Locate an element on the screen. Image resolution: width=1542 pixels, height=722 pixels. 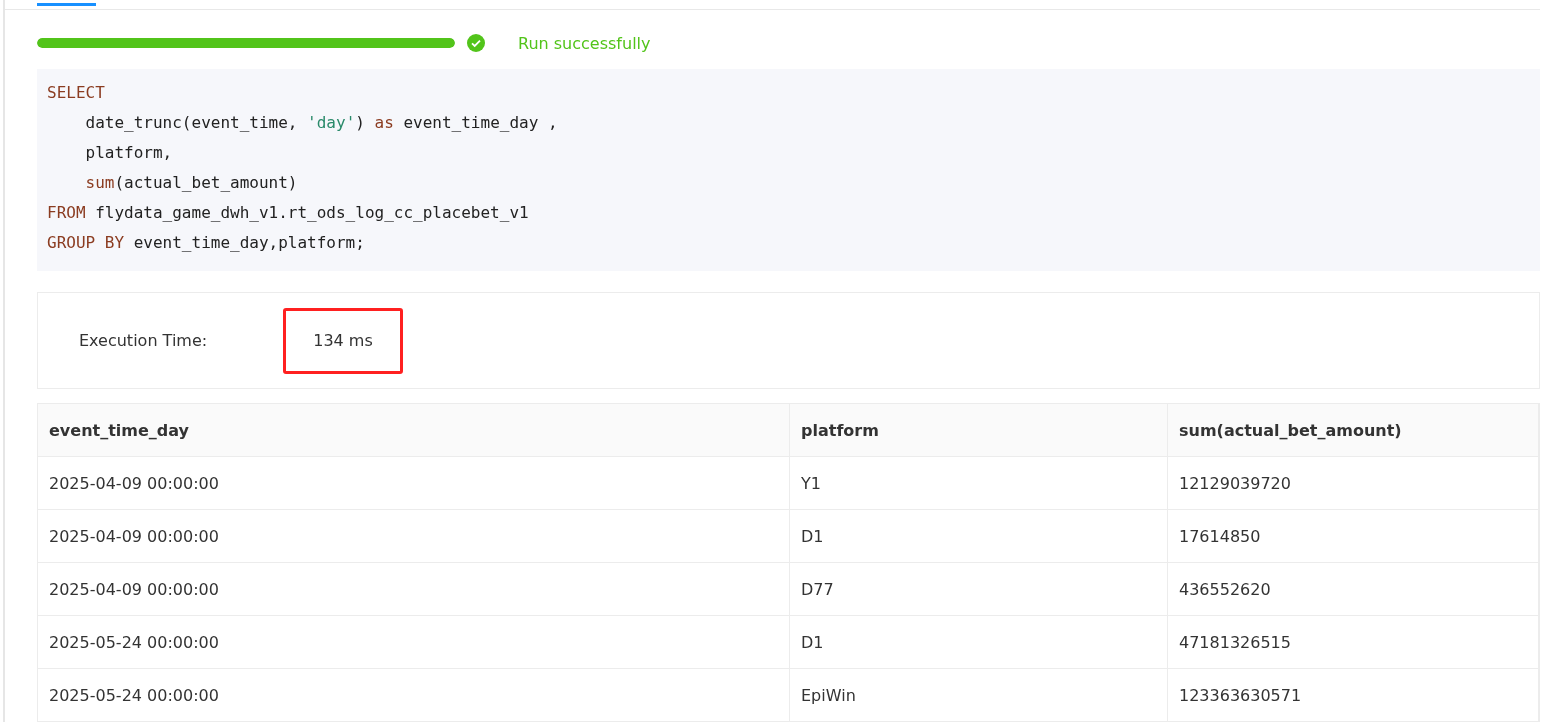
table-cell: 123363630571 is located at coordinates (1353, 695).